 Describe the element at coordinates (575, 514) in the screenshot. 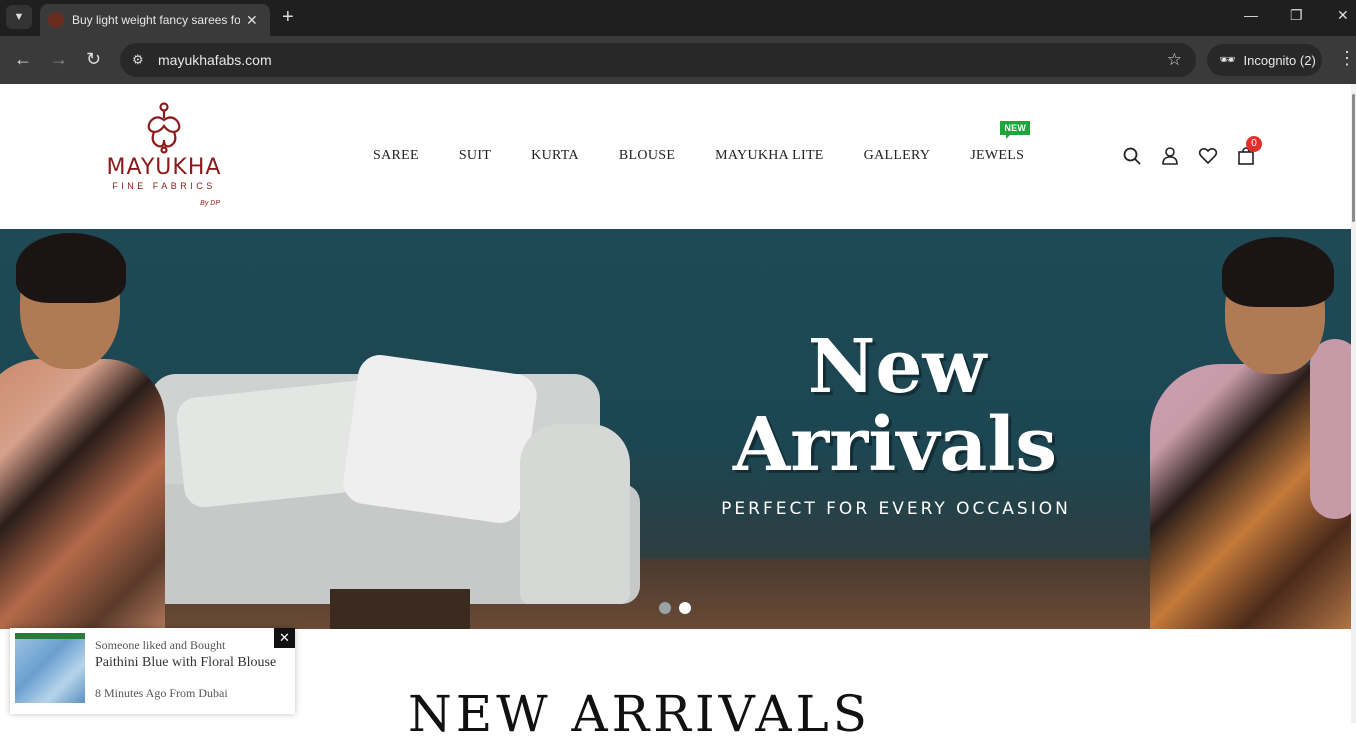

I see `sofa-arm` at that location.